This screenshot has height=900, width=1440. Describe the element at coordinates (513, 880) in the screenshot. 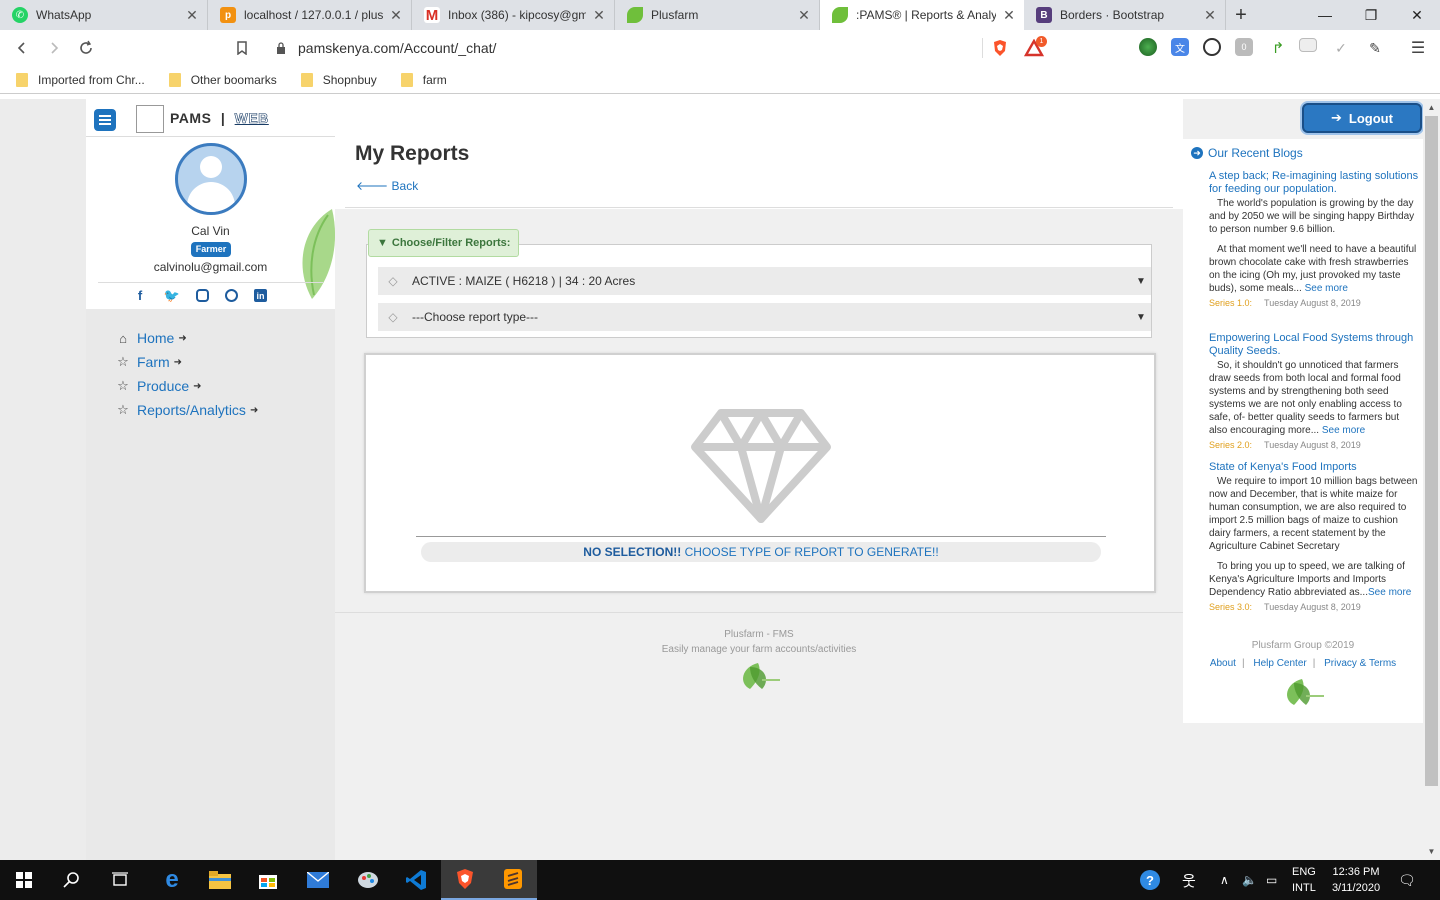

I see `sublime-text-icon` at that location.